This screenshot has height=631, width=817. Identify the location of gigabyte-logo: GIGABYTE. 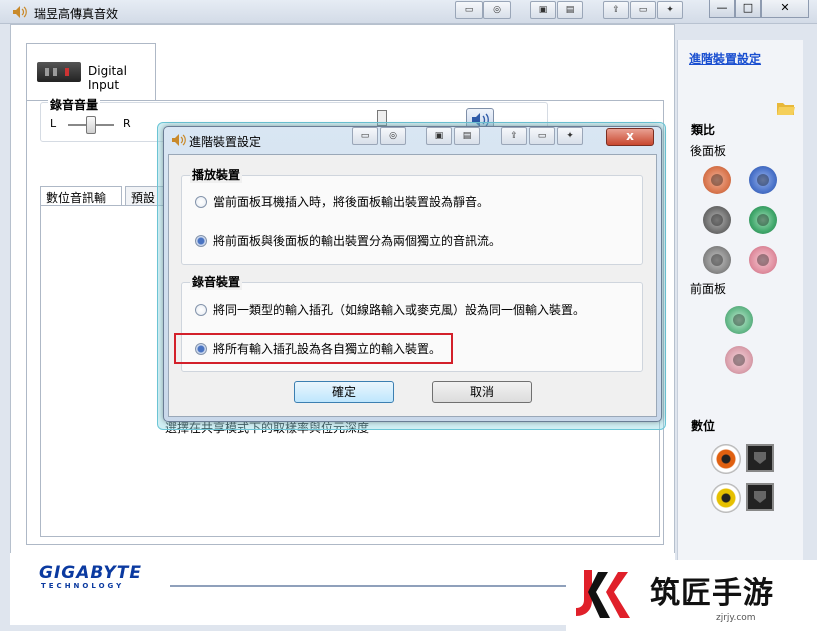
(90, 573).